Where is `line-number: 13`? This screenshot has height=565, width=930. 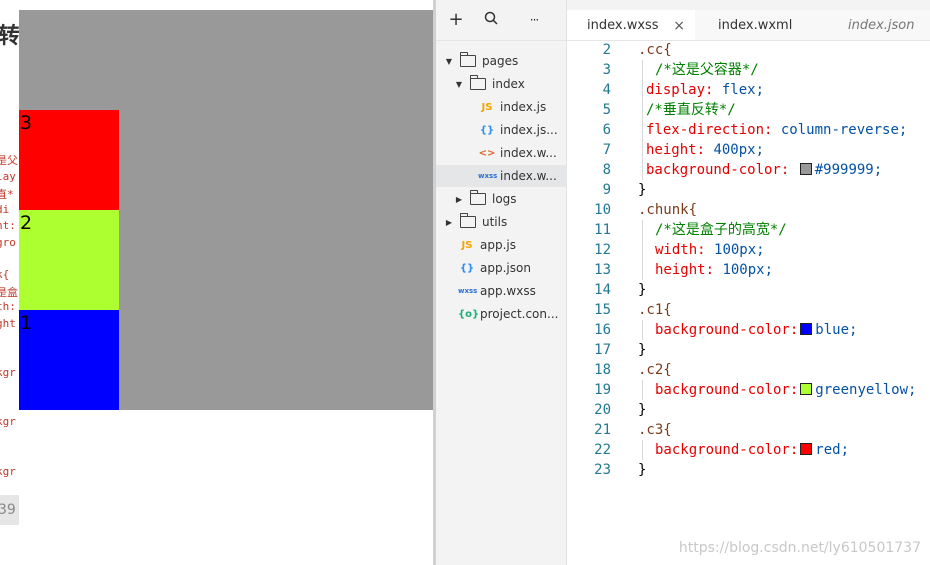 line-number: 13 is located at coordinates (602, 270).